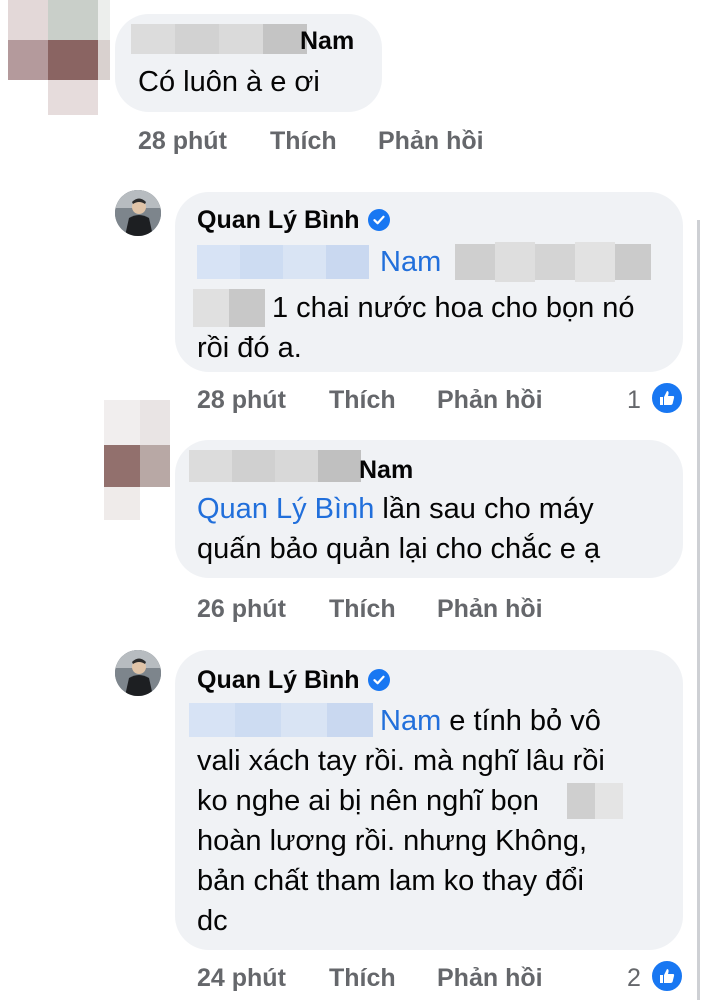  I want to click on comment-text-line: Nam e tính bỏ vô, so click(490, 721).